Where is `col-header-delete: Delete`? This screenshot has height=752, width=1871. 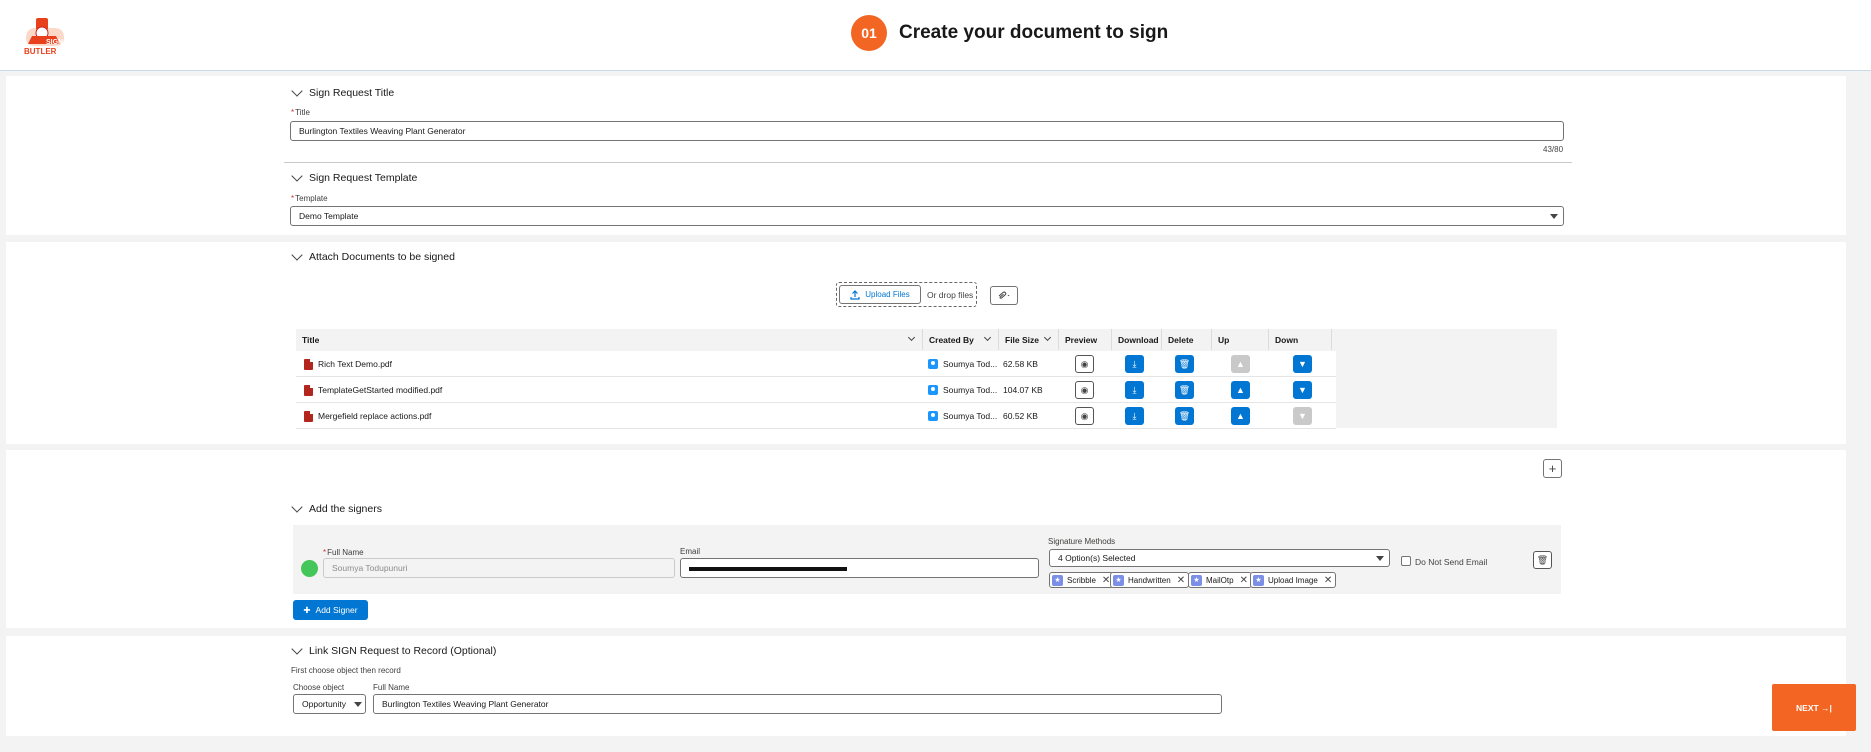 col-header-delete: Delete is located at coordinates (1187, 339).